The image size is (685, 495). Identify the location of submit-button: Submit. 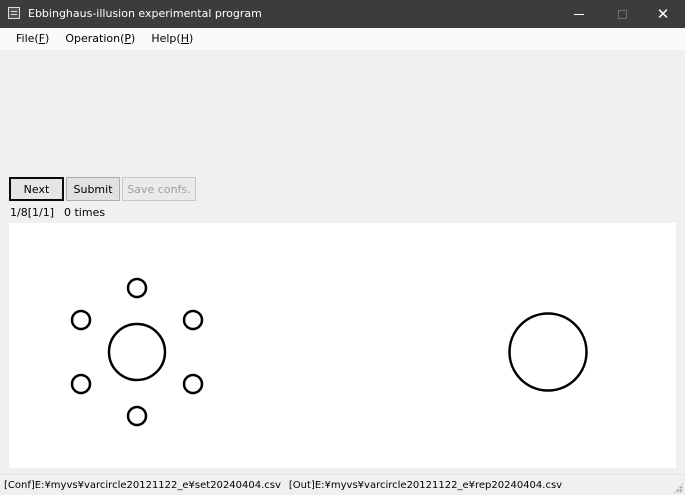
(93, 189).